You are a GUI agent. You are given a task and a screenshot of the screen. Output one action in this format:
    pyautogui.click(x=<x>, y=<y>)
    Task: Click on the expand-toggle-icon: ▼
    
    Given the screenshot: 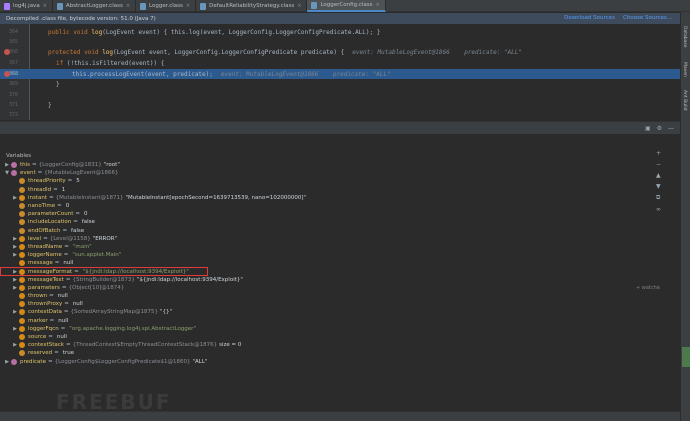 What is the action you would take?
    pyautogui.click(x=7, y=173)
    